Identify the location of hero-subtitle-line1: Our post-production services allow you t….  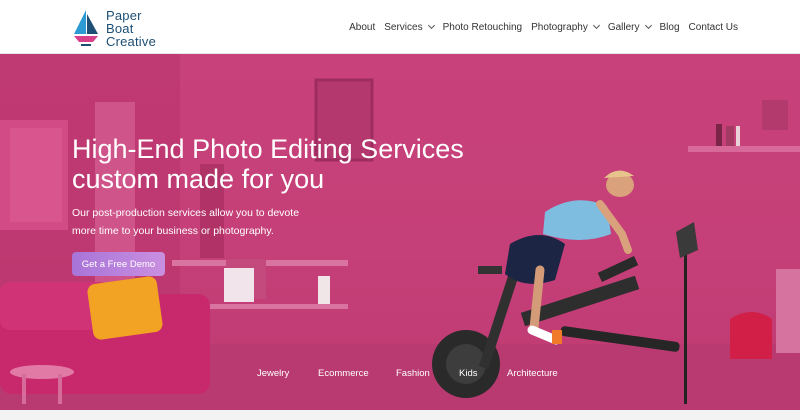
(186, 213).